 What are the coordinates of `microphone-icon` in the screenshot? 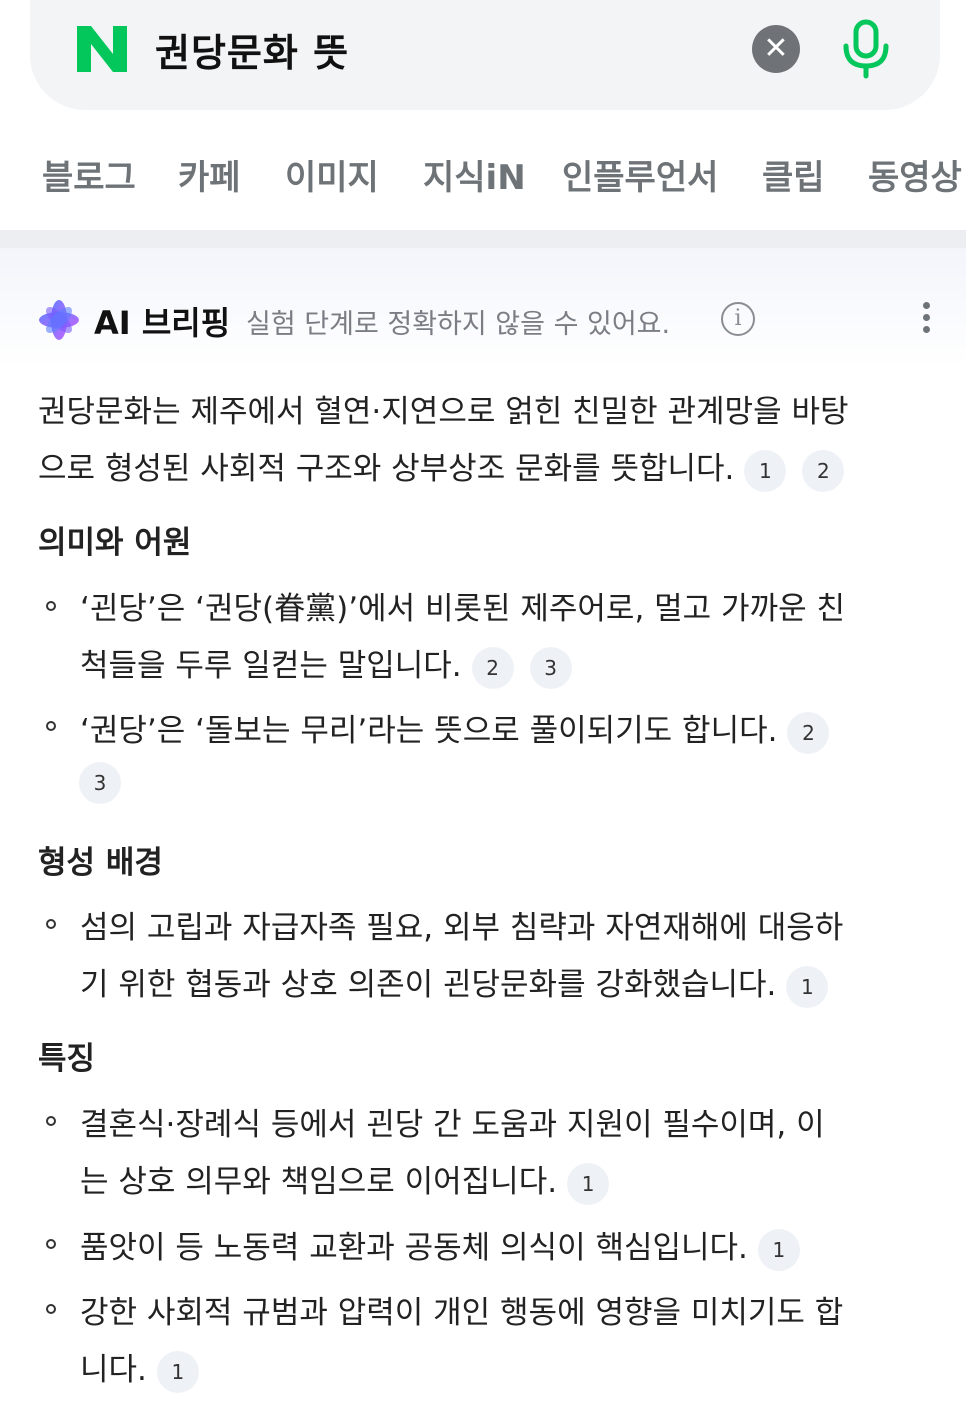 It's located at (866, 49).